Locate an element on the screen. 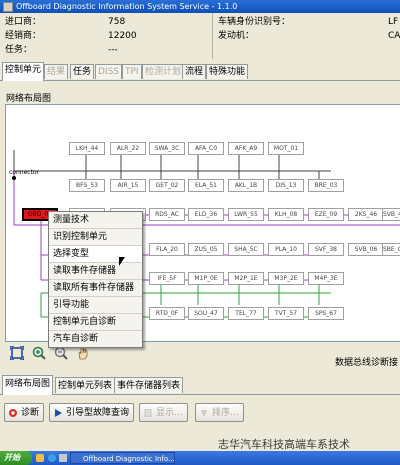  info-row-dealer: 经销商： 12200 发动机： CA is located at coordinates (200, 36).